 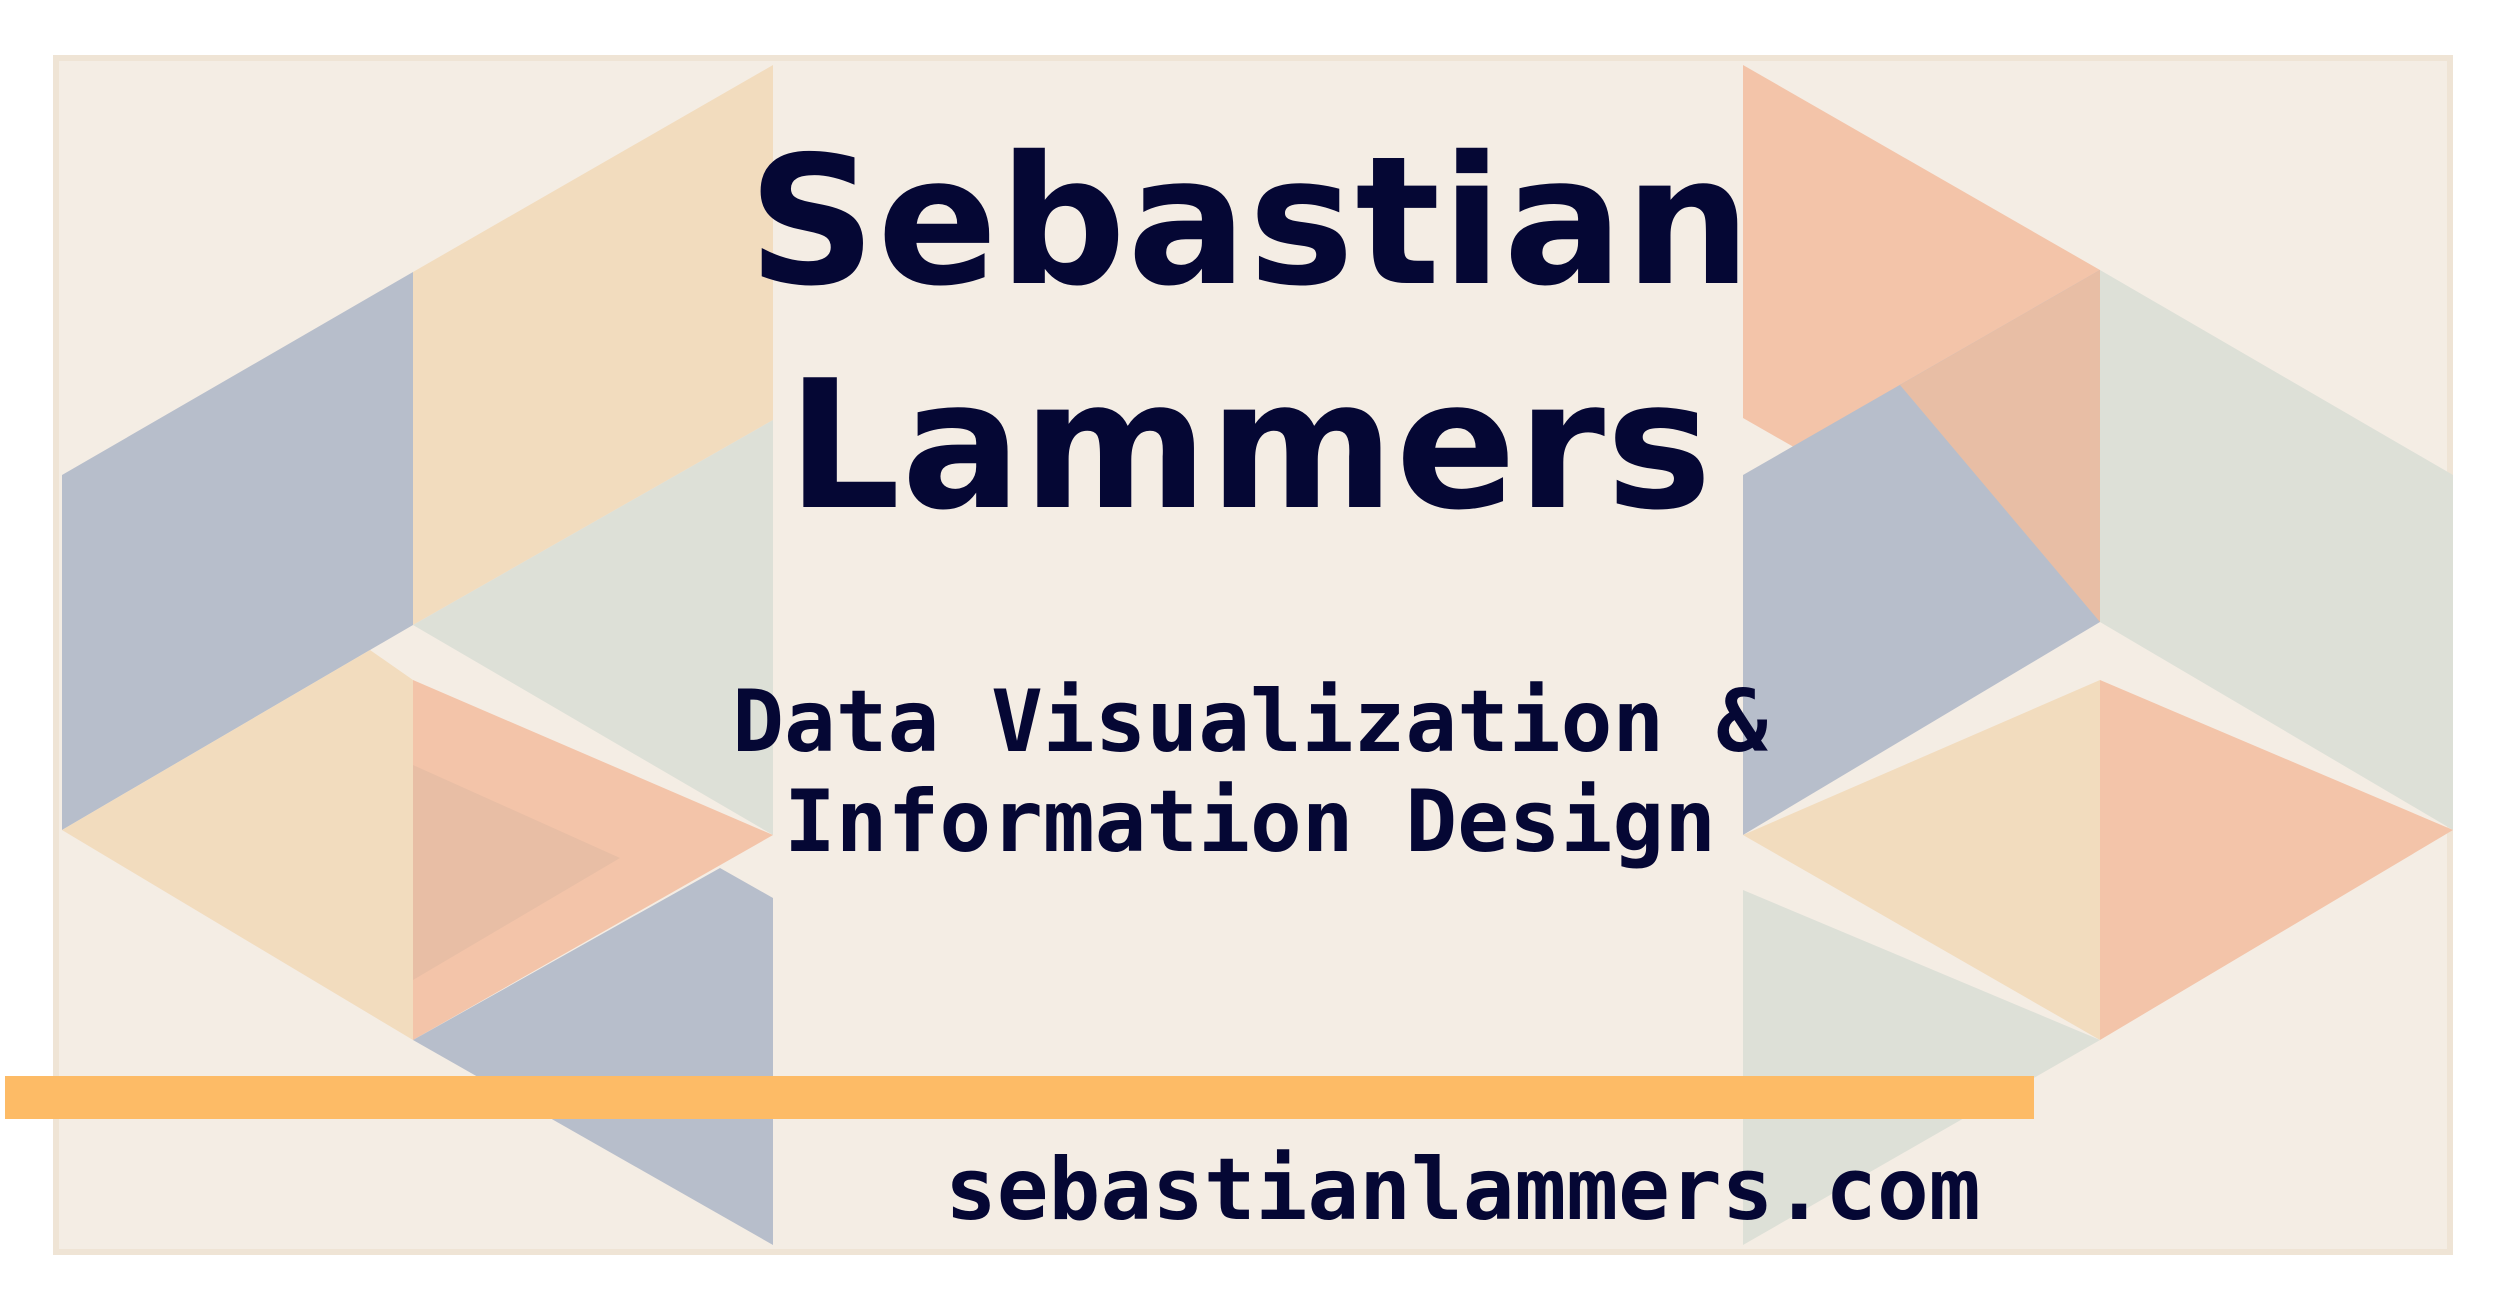 What do you see at coordinates (1250, 221) in the screenshot?
I see `name-first-line: Sebastian` at bounding box center [1250, 221].